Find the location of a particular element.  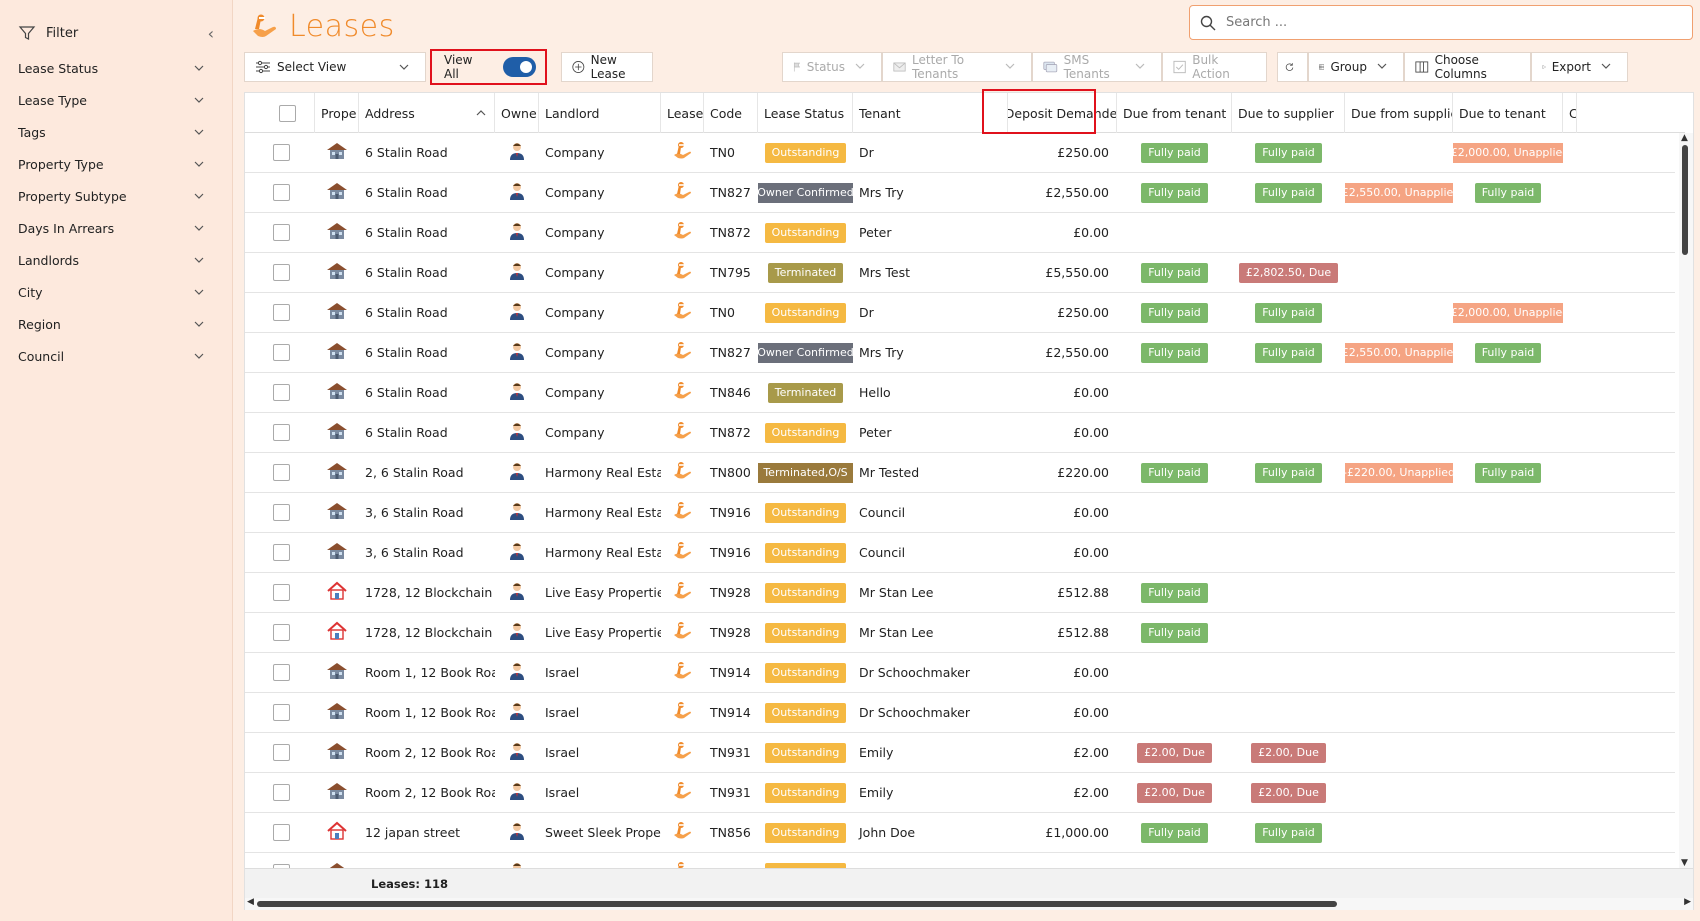

column-header-due-to-supplier: Due to supplier is located at coordinates (1288, 113).